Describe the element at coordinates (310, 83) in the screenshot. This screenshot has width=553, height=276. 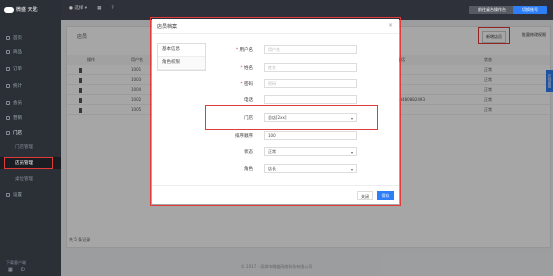
I see `password-input: 密码` at that location.